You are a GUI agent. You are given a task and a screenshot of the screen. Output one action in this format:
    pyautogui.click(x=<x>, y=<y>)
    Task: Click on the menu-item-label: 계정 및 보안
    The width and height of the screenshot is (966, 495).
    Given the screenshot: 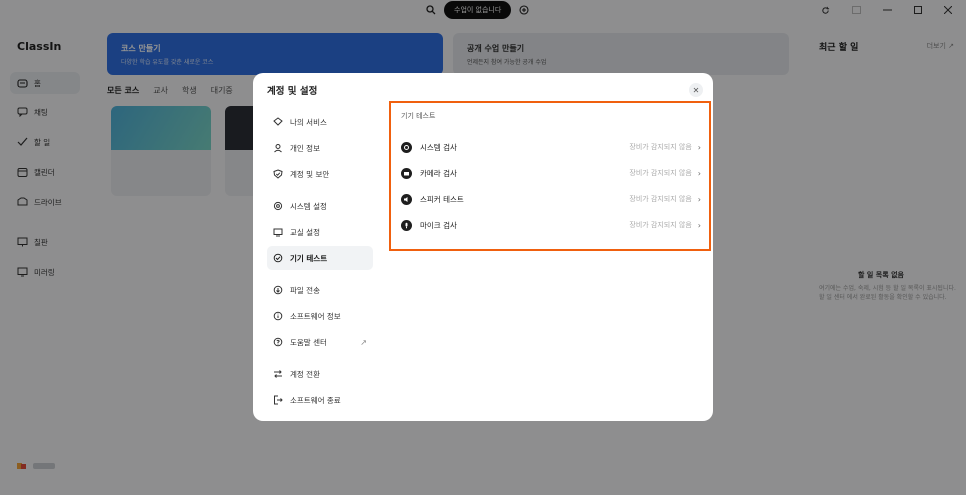 What is the action you would take?
    pyautogui.click(x=310, y=174)
    